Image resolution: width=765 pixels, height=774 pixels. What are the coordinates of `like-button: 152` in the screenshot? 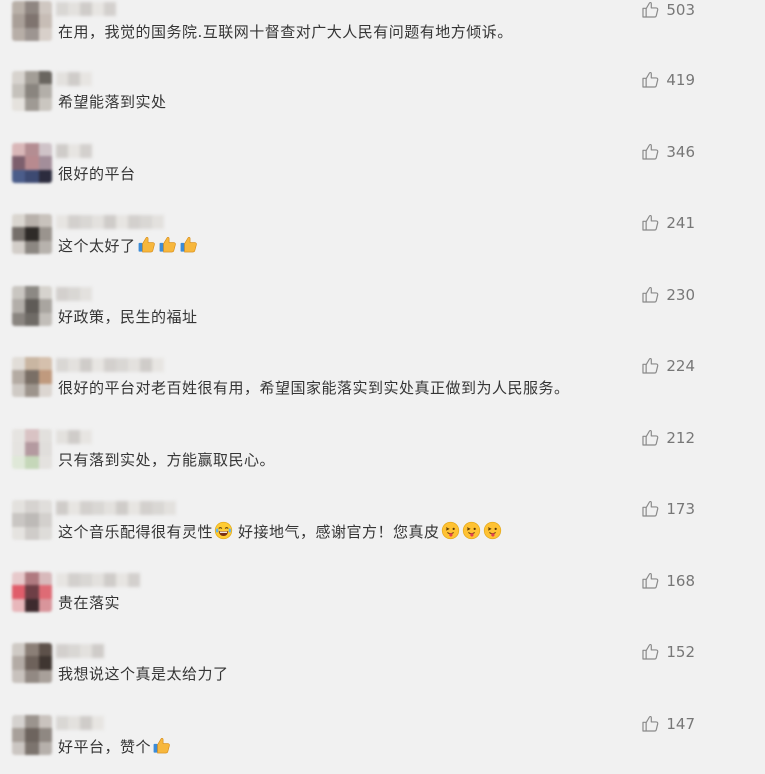 It's located at (668, 651).